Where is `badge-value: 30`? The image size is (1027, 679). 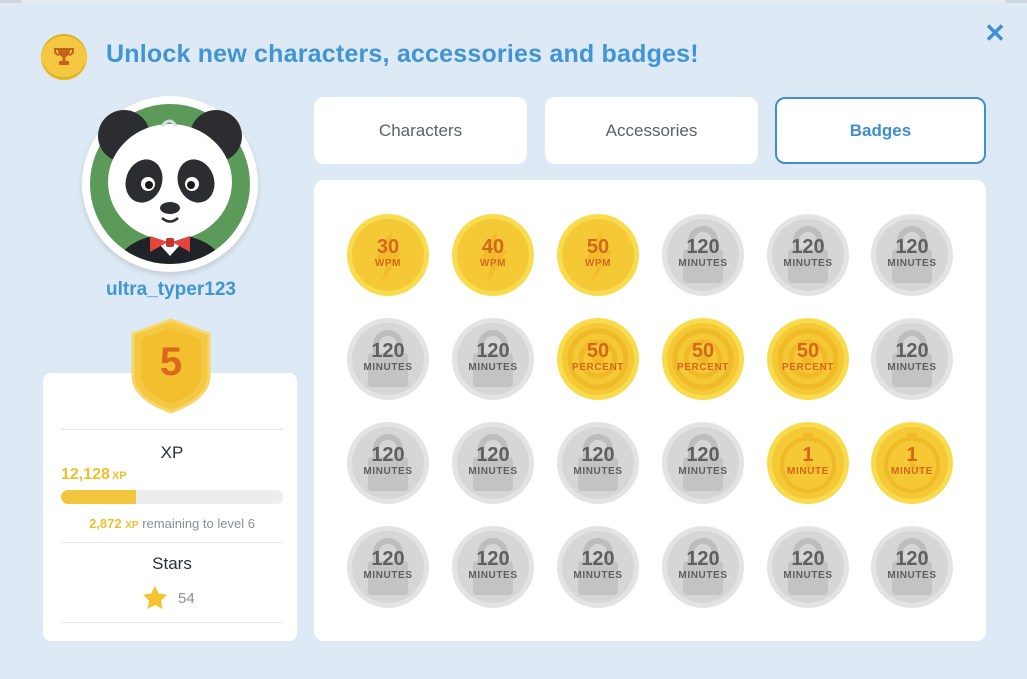 badge-value: 30 is located at coordinates (388, 247).